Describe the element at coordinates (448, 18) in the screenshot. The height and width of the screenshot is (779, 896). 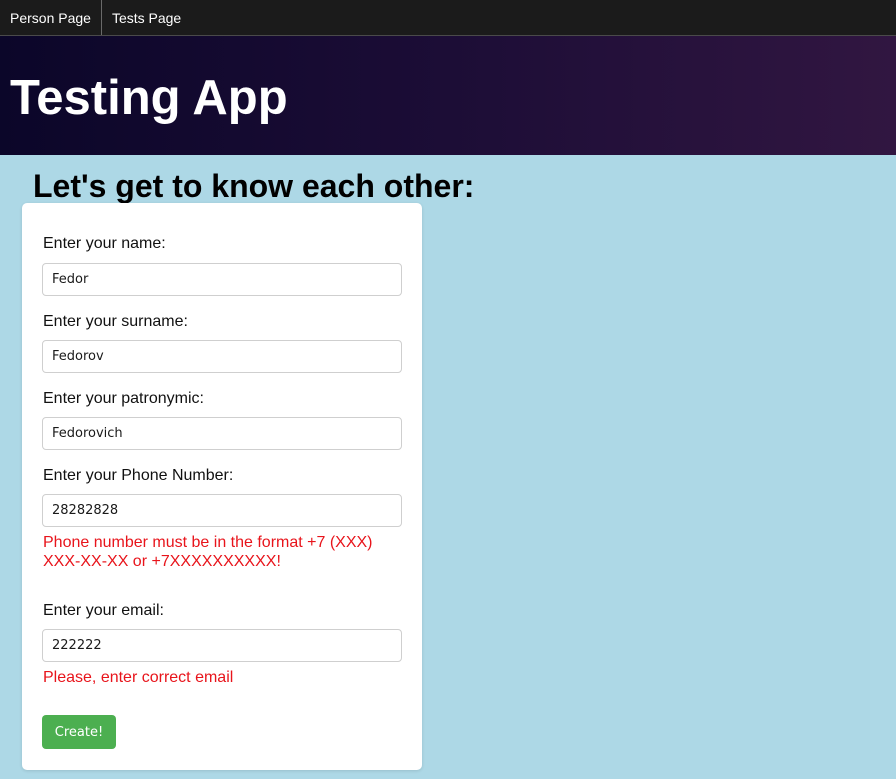
I see `top-navigation-bar: Person Page Tests Page` at that location.